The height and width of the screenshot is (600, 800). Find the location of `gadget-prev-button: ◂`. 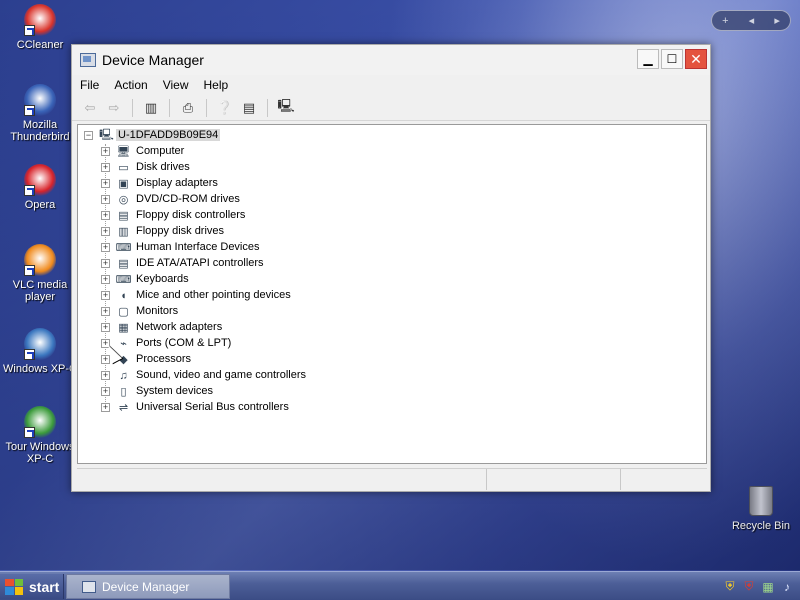

gadget-prev-button: ◂ is located at coordinates (752, 20).